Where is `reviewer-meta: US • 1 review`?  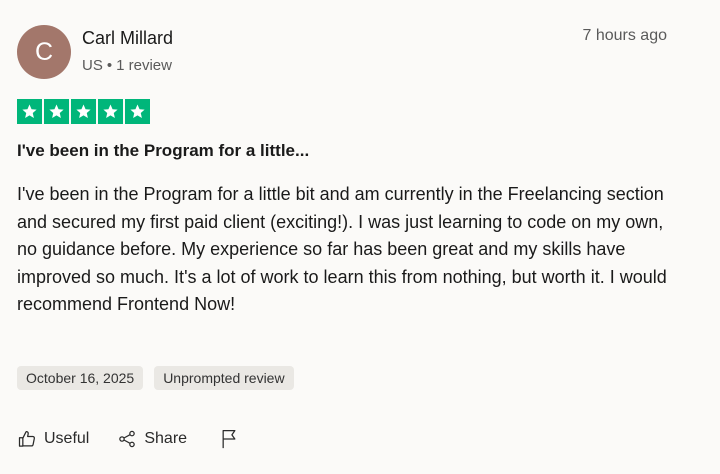 reviewer-meta: US • 1 review is located at coordinates (127, 65).